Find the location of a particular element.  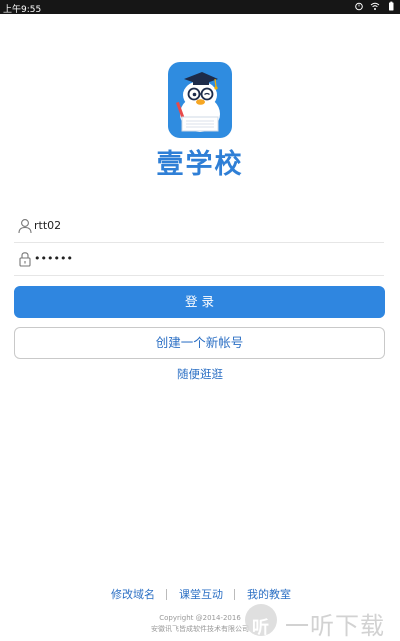

watermark-logo-icon: 听 is located at coordinates (261, 621).